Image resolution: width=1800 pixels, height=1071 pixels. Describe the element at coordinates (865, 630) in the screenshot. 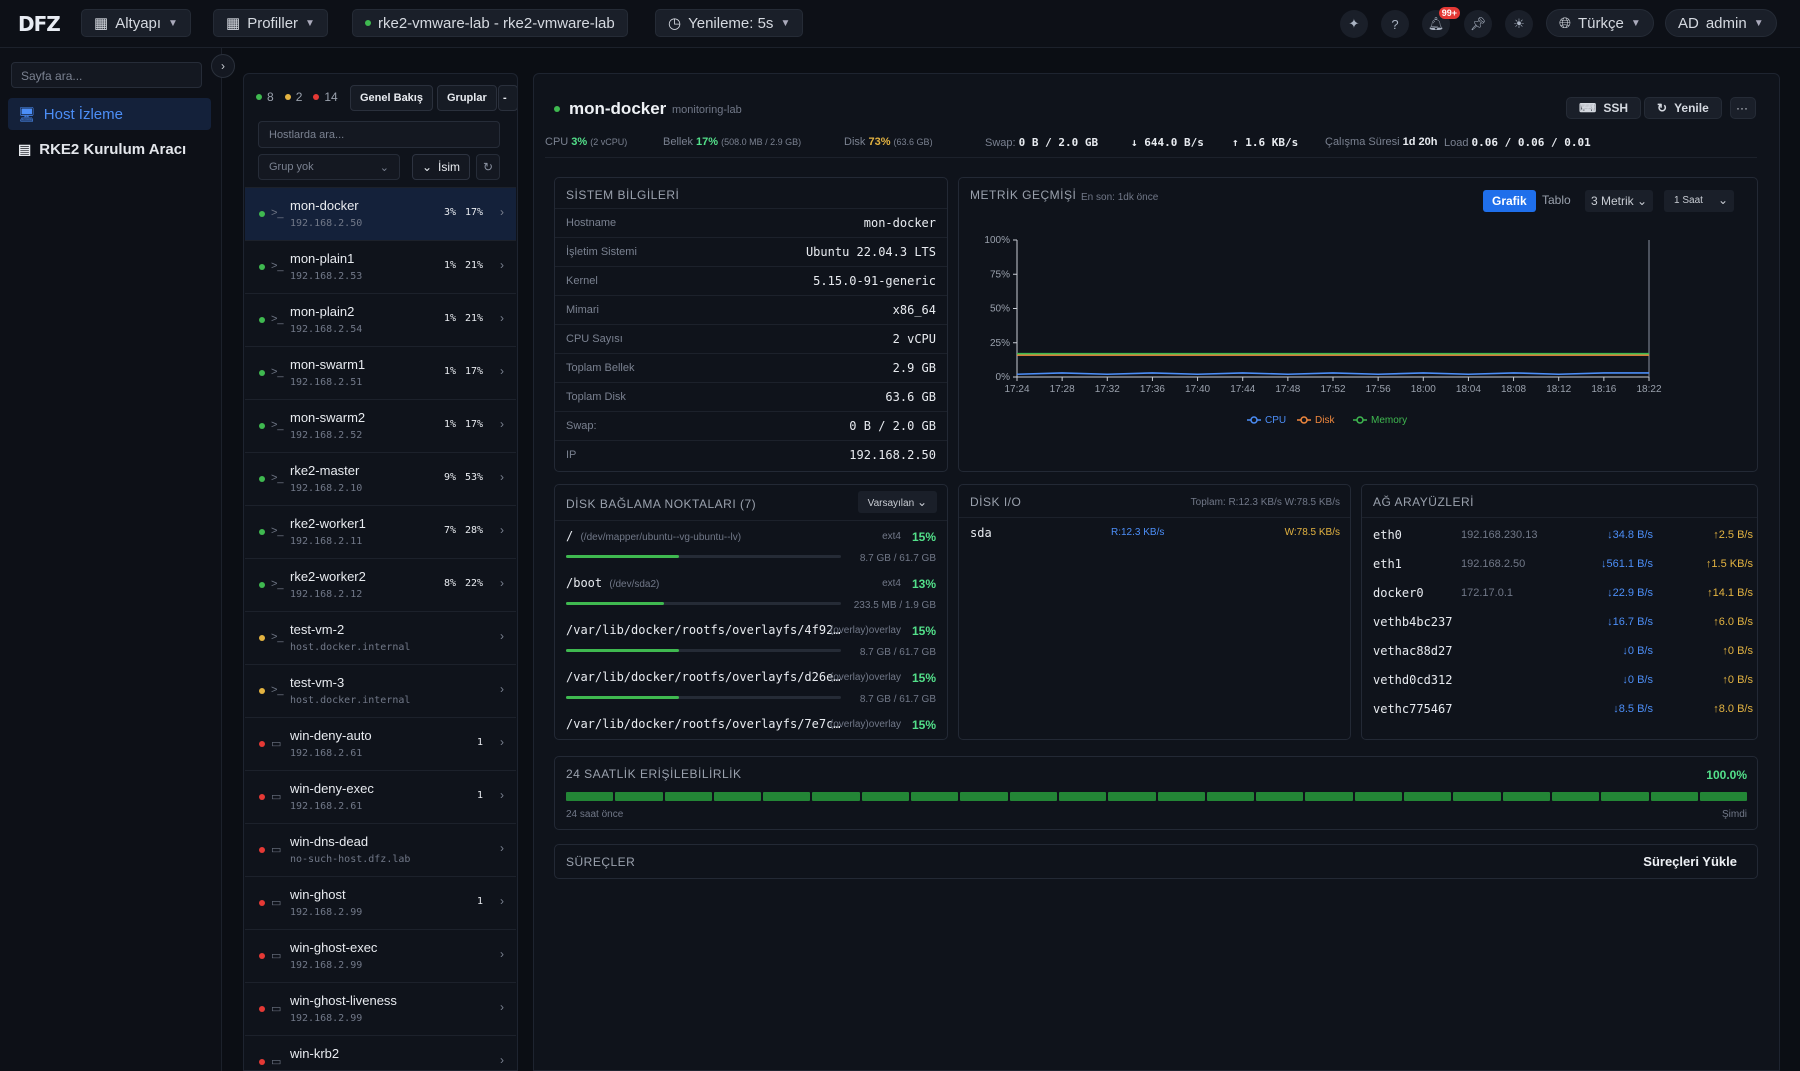

I see `mount-fstype: (overlay)overlay` at that location.